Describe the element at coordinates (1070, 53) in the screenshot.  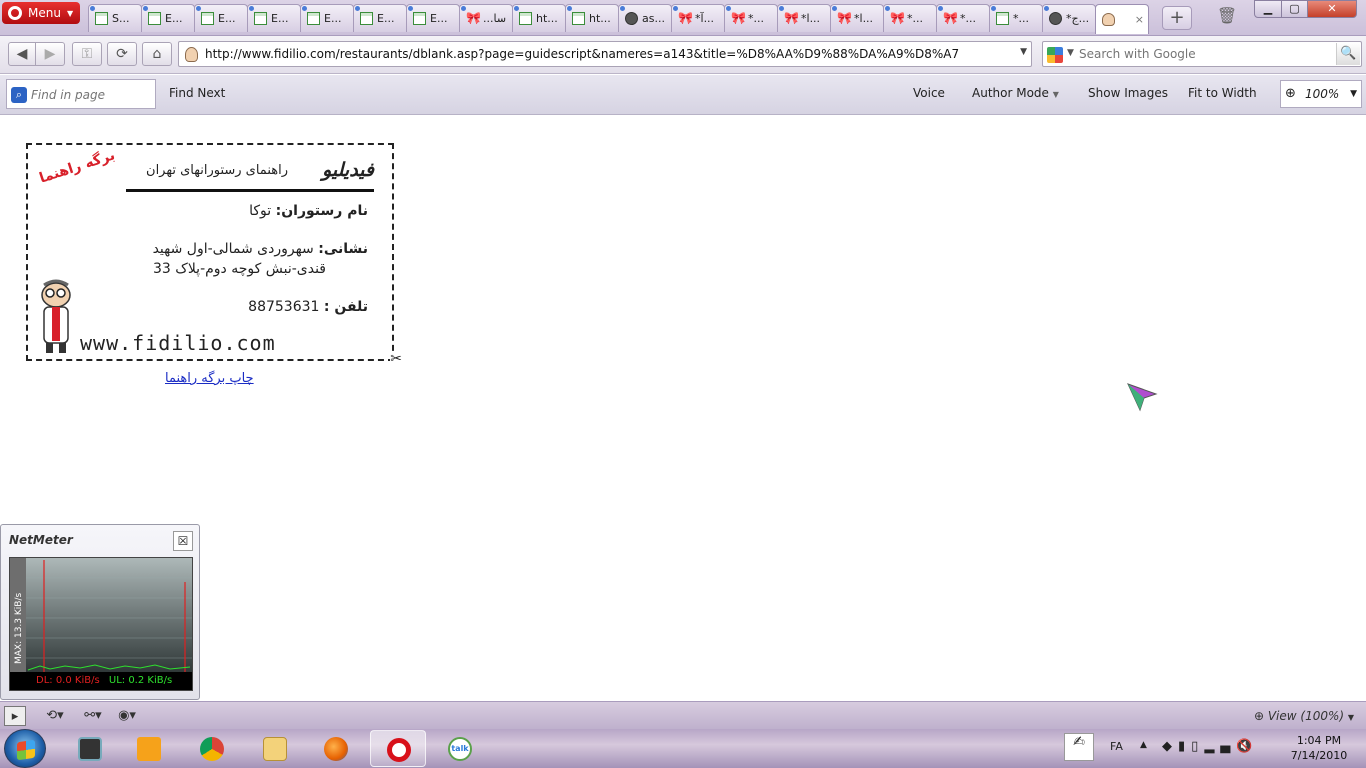
I see `search-engine-dropdown-icon: ▼` at that location.